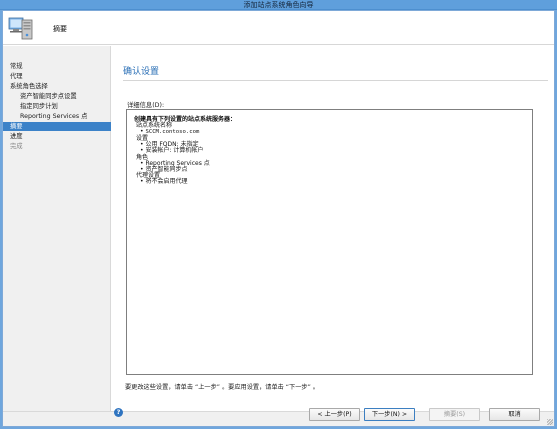 Image resolution: width=557 pixels, height=429 pixels. Describe the element at coordinates (16, 146) in the screenshot. I see `nav-item-completion: 完成` at that location.